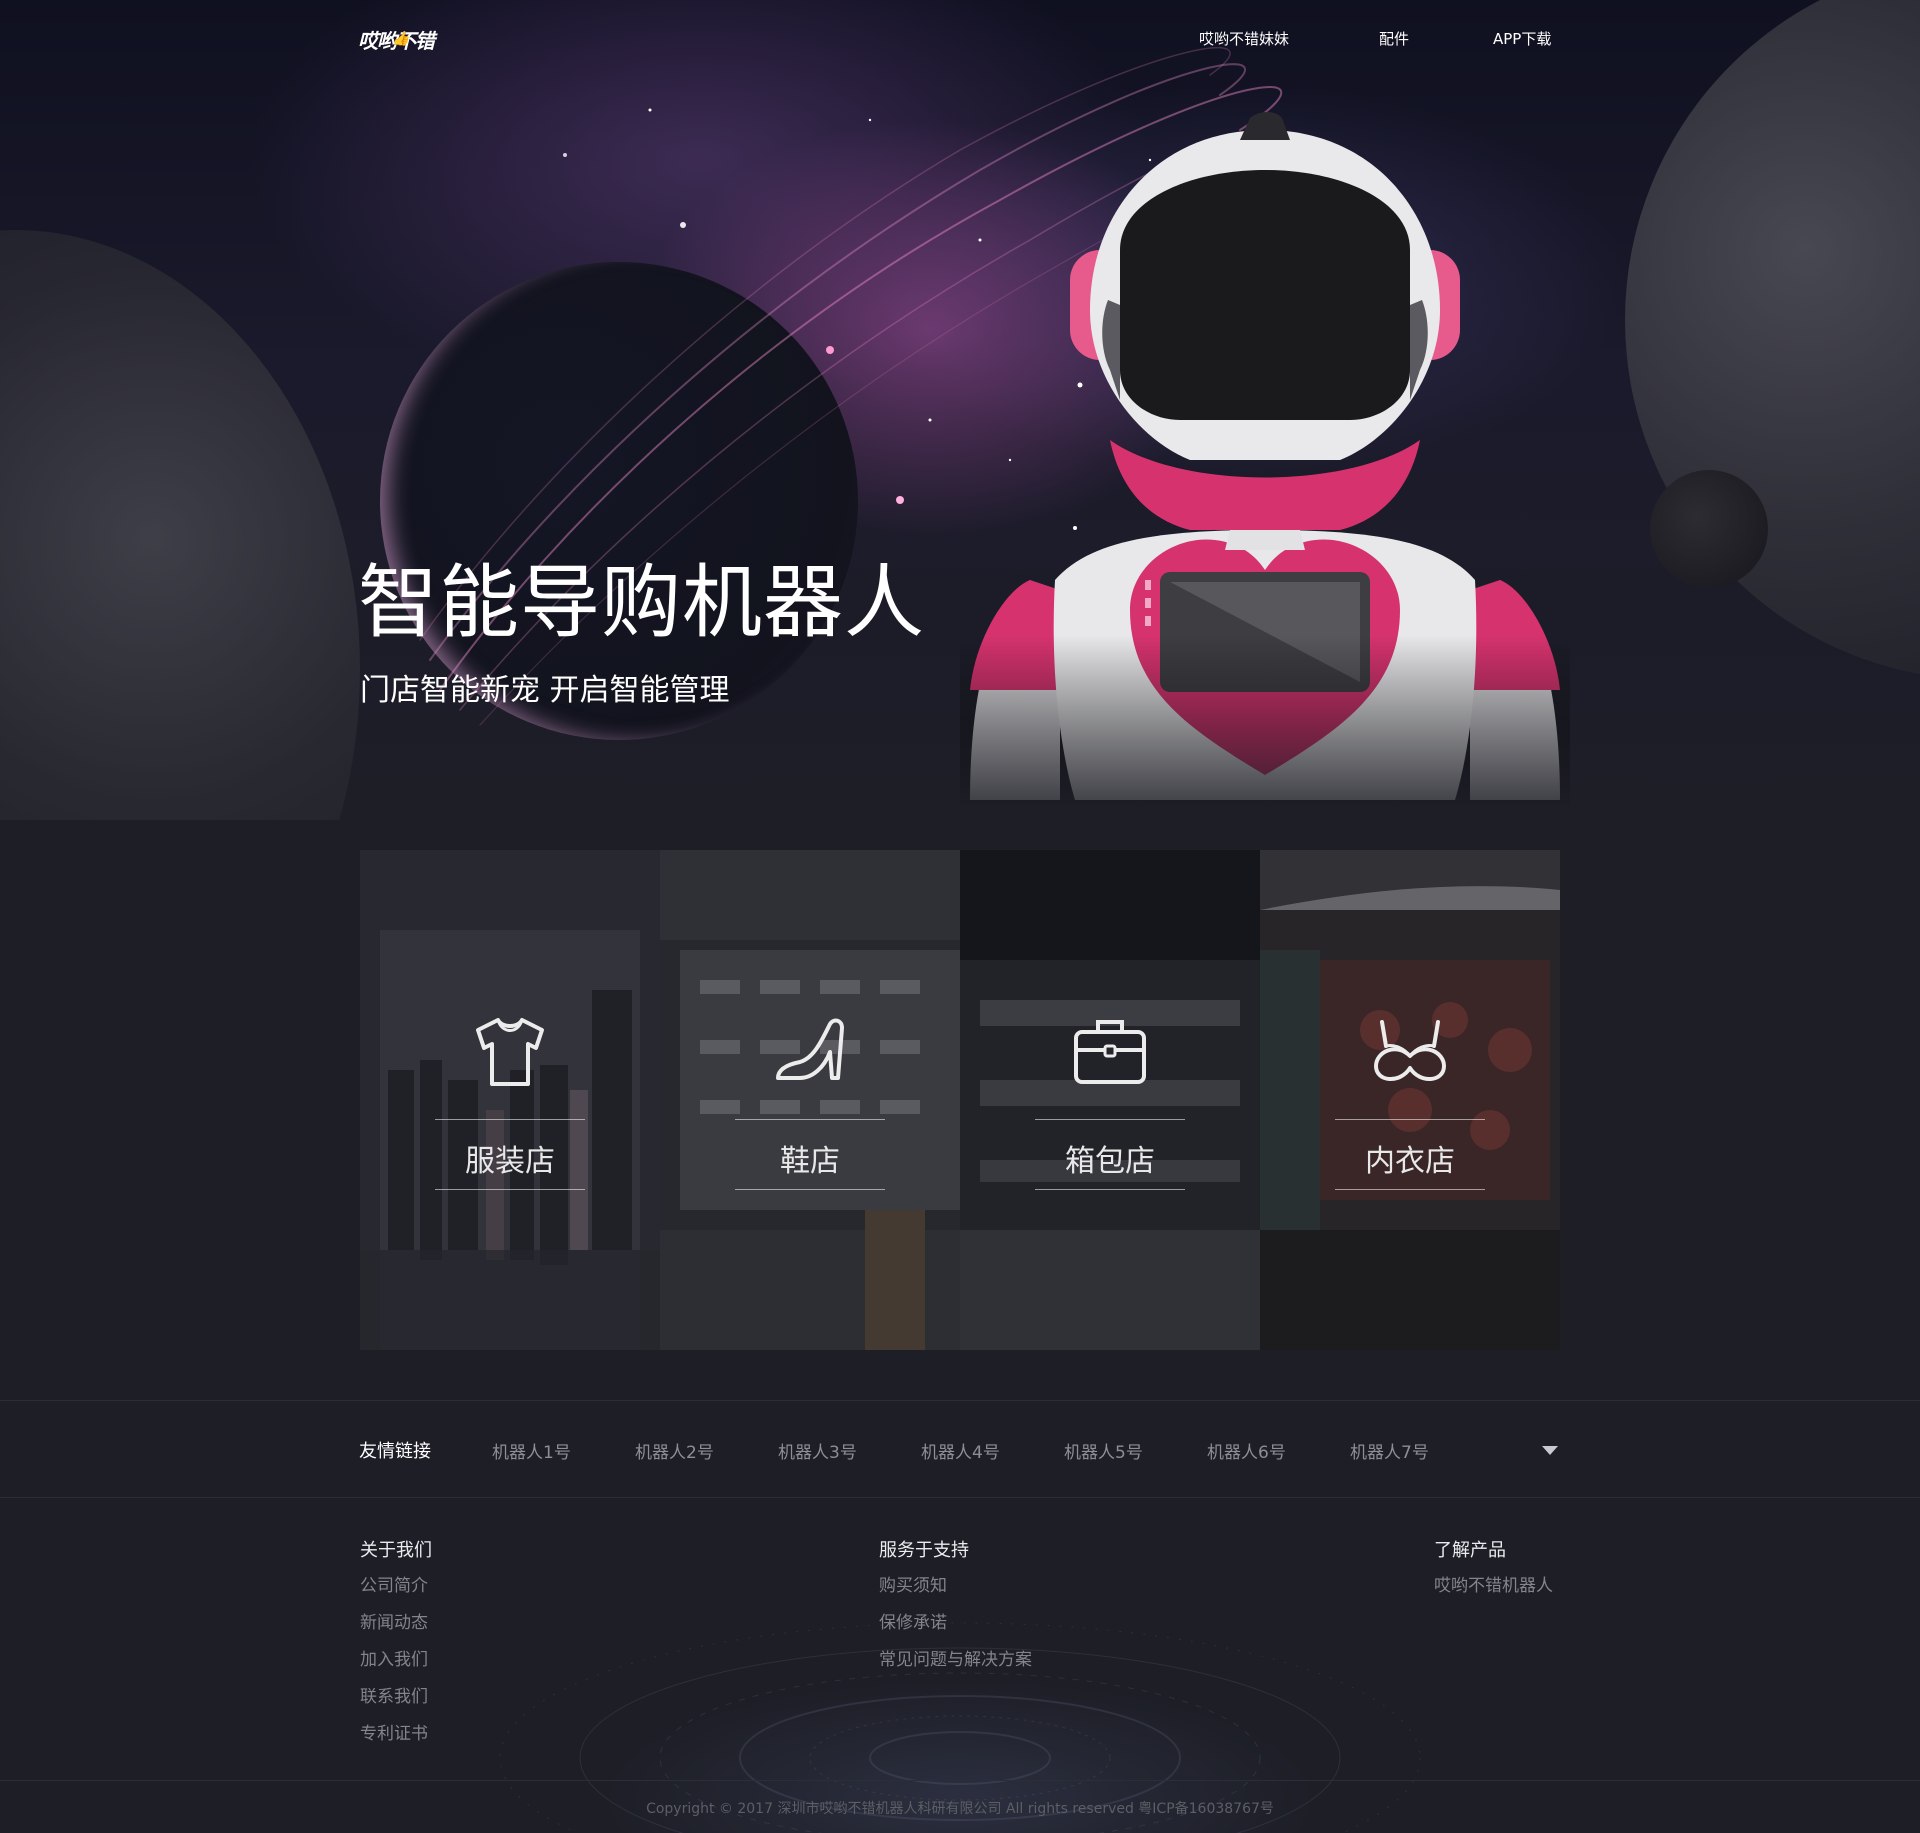  Describe the element at coordinates (810, 1161) in the screenshot. I see `store-label-shoes: 鞋店` at that location.